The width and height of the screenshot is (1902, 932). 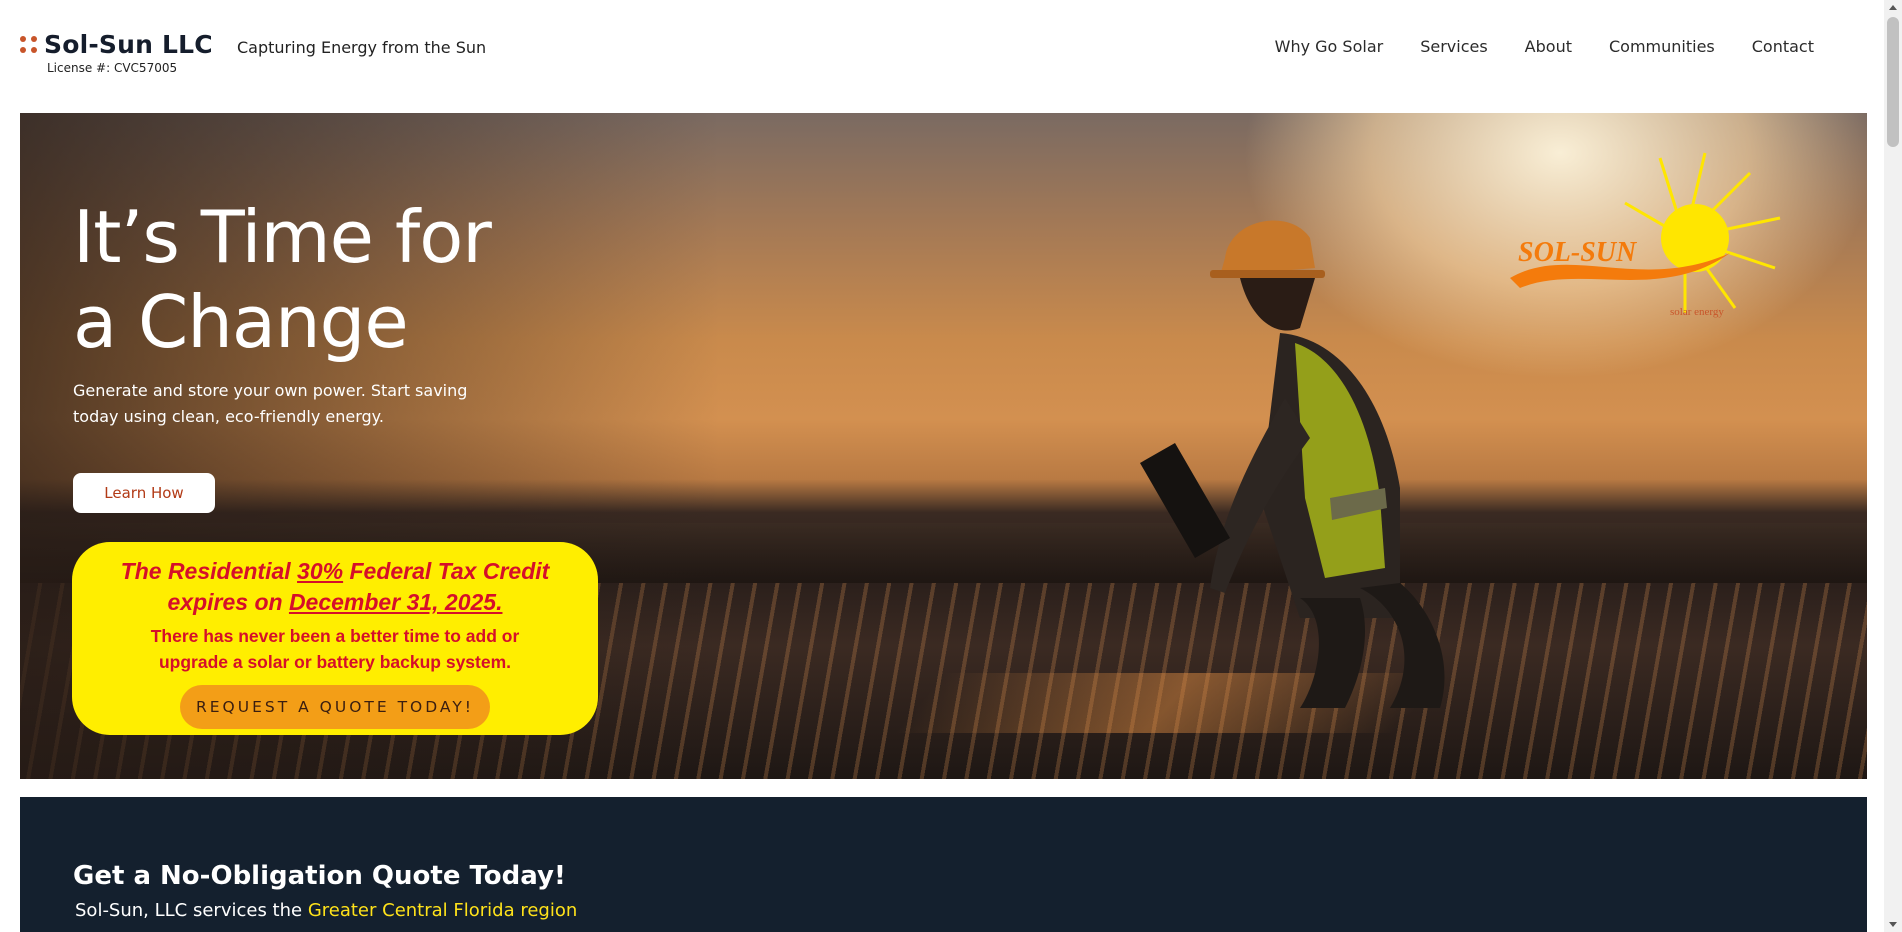 What do you see at coordinates (241, 322) in the screenshot?
I see `hero-title-line-2: a Change` at bounding box center [241, 322].